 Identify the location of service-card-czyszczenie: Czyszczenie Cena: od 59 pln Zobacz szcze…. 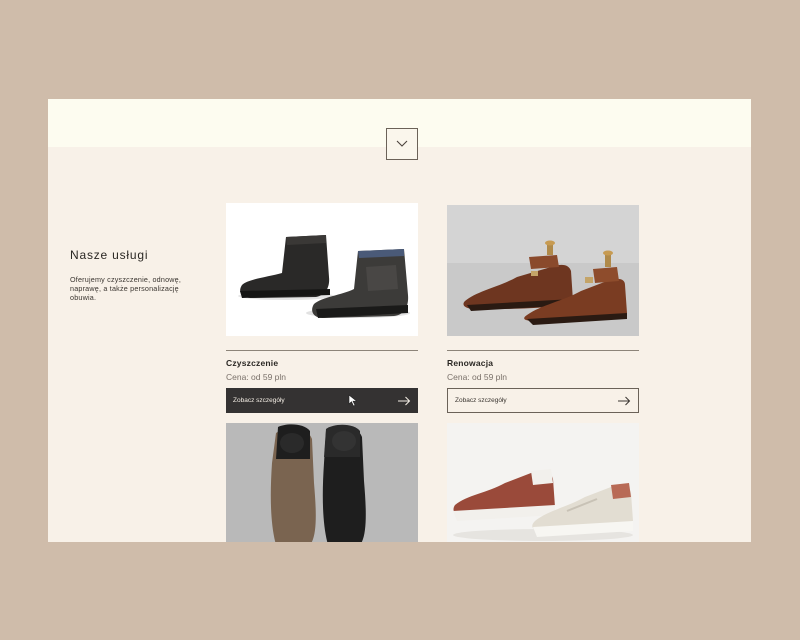
(322, 308).